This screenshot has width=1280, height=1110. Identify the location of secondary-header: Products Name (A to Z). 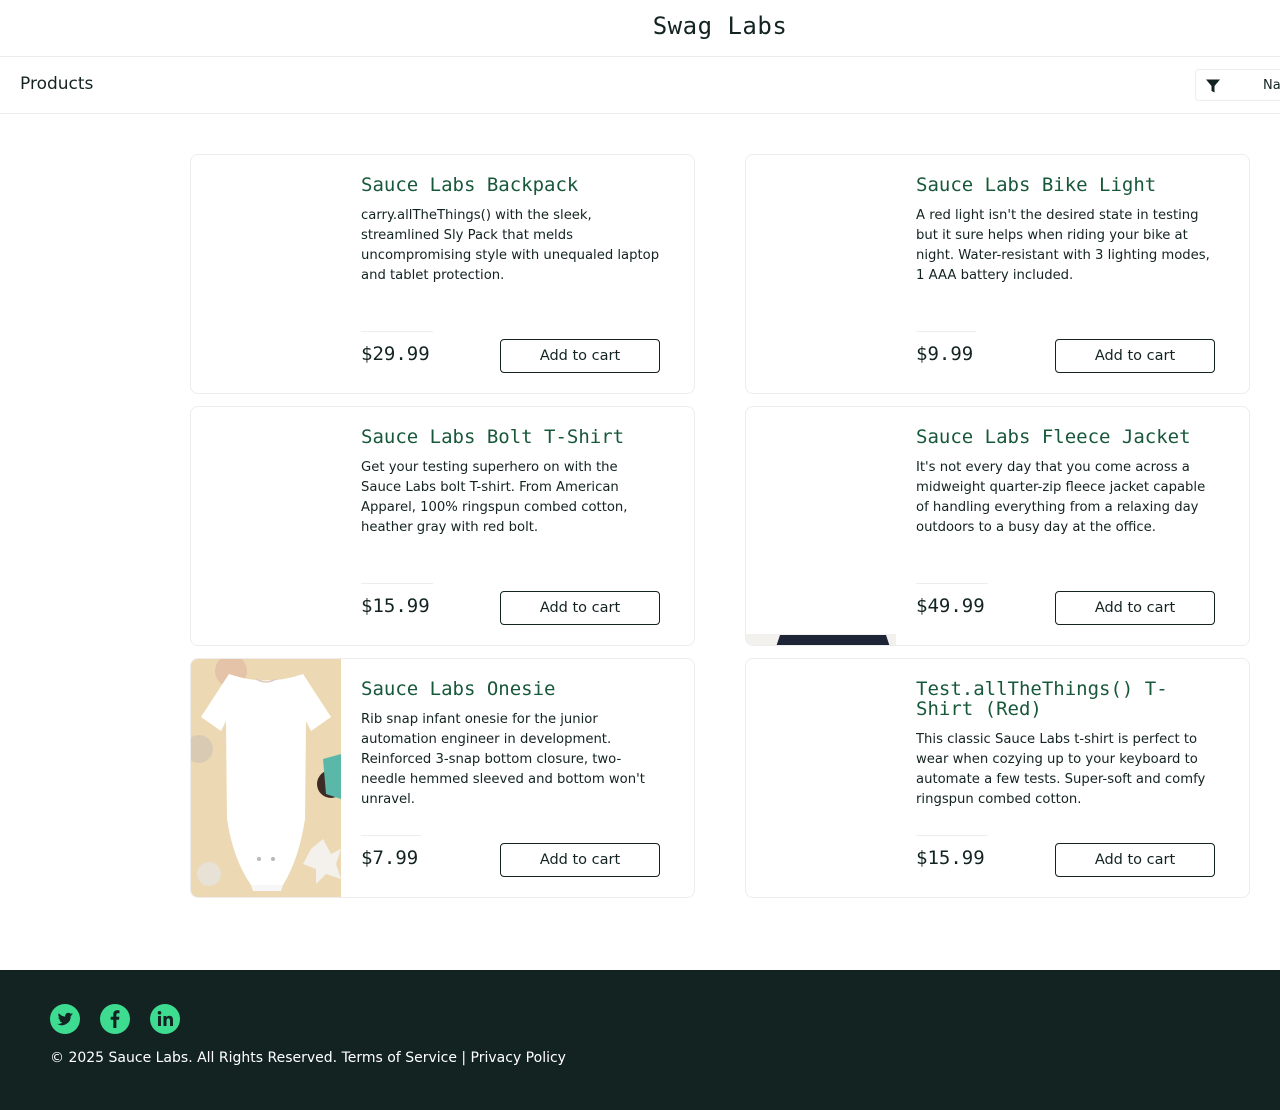
(640, 85).